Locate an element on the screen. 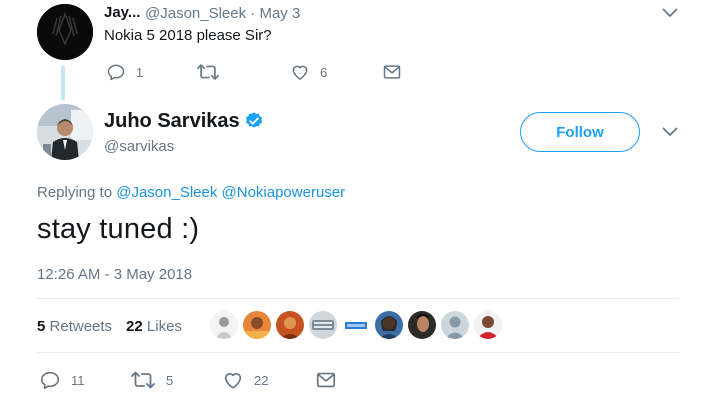 The image size is (713, 414). author-name: Juho Sarvikas is located at coordinates (172, 121).